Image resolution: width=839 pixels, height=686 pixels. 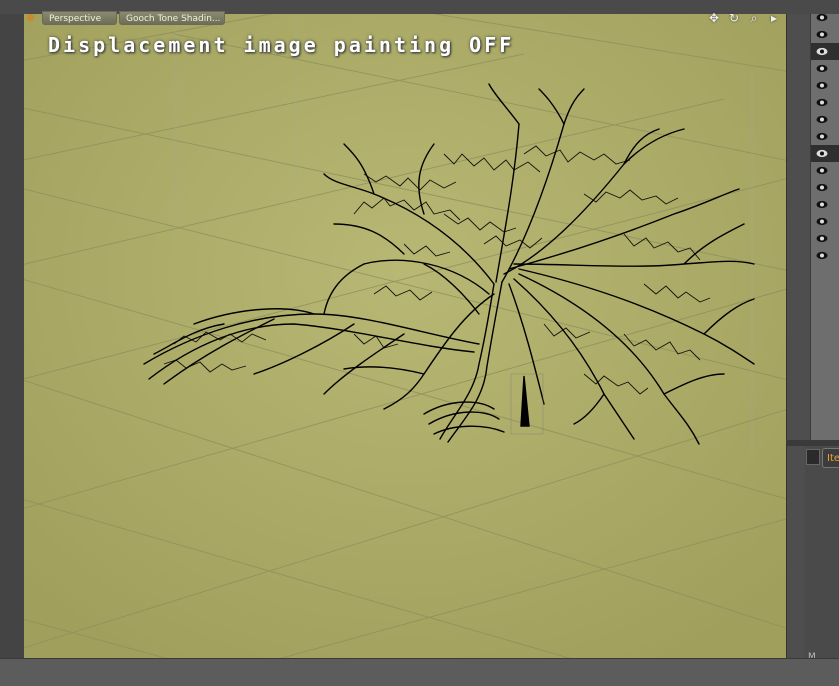 What do you see at coordinates (734, 18) in the screenshot?
I see `rotate-view-icon: ↻` at bounding box center [734, 18].